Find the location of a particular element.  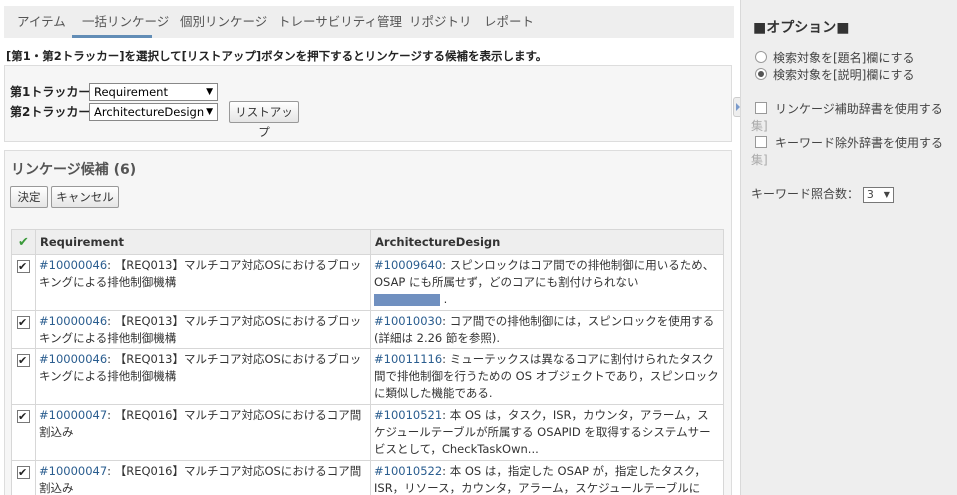

assist-dict-edit-wrap: 集] is located at coordinates (759, 125).